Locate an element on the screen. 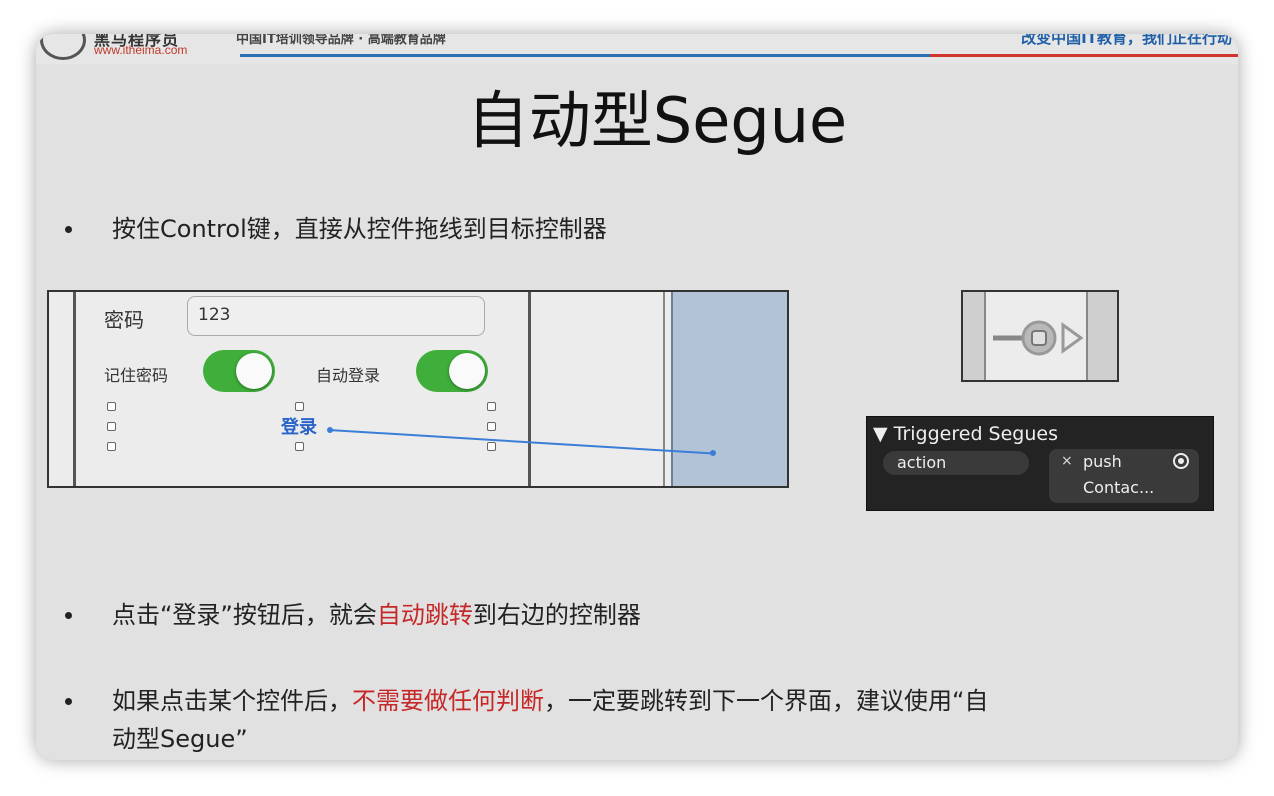 Image resolution: width=1274 pixels, height=796 pixels. bullet-3-highlight: 不需要做任何判断 is located at coordinates (448, 701).